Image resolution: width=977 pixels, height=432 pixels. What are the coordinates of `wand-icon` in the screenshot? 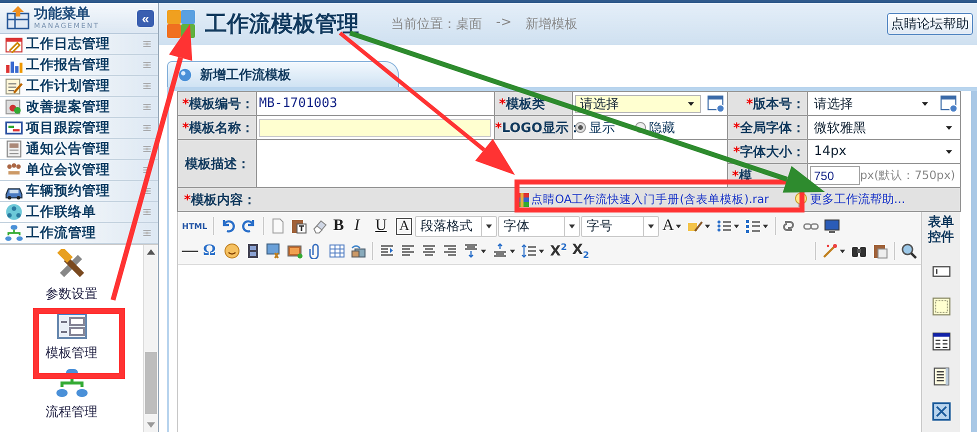 It's located at (830, 251).